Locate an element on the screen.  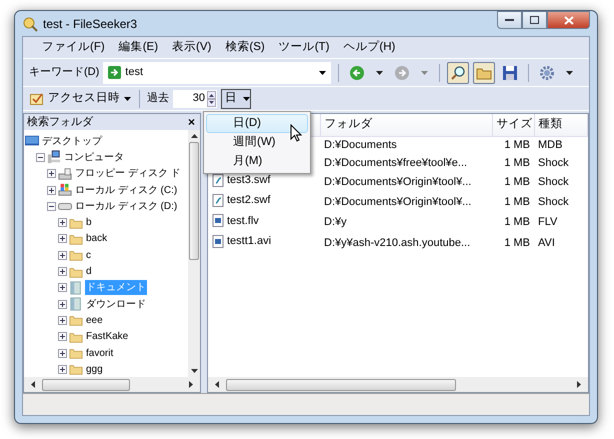
menu-item: ヘルプ(H) is located at coordinates (369, 47).